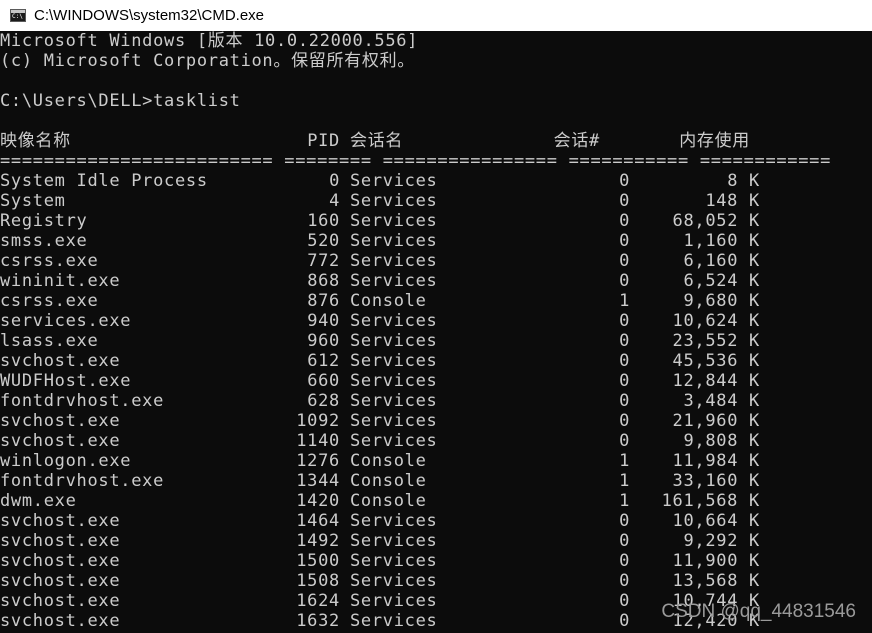 The height and width of the screenshot is (633, 872). I want to click on table-row: svchost.exe 1092 Services 0 21,960 K, so click(436, 421).